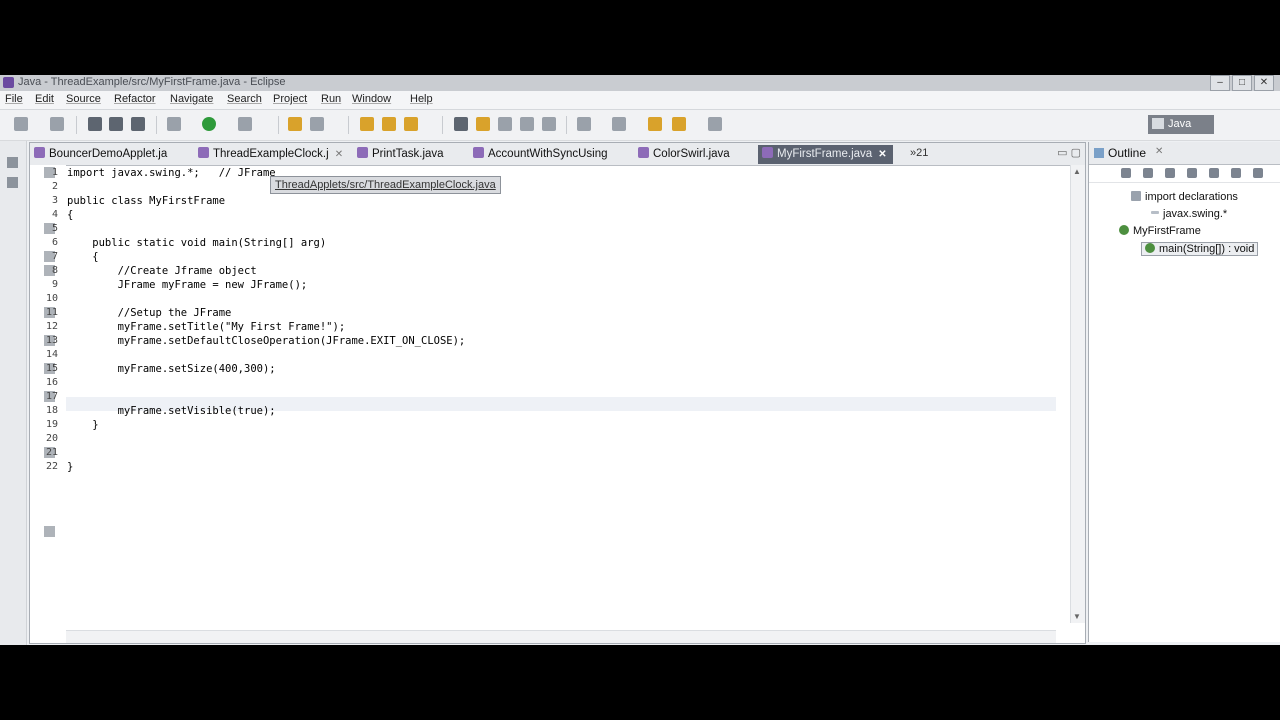 The image size is (1280, 720). I want to click on new-project-icon, so click(57, 124).